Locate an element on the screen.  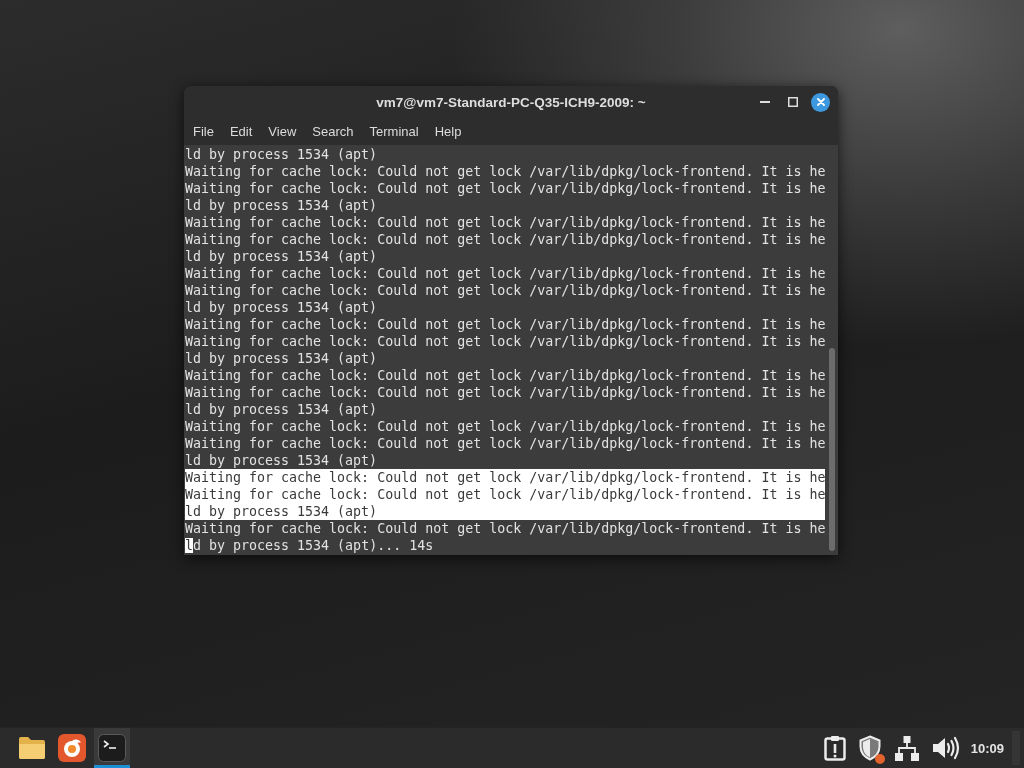
clock: 10:09 is located at coordinates (987, 748).